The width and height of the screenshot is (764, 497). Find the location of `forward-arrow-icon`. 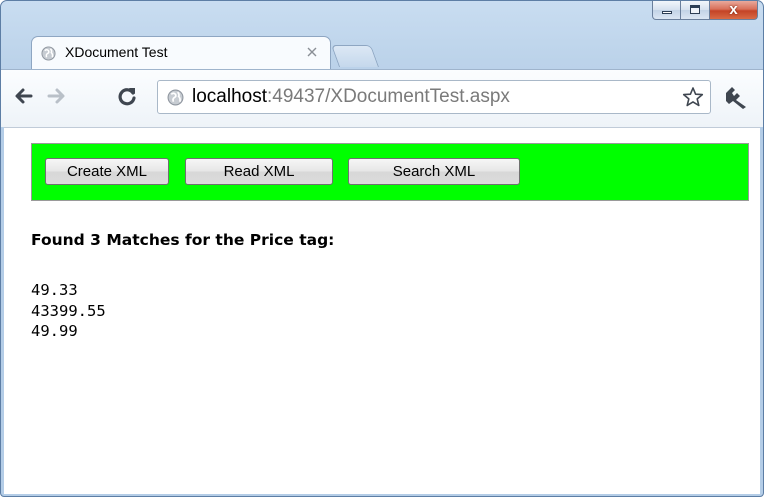

forward-arrow-icon is located at coordinates (56, 96).